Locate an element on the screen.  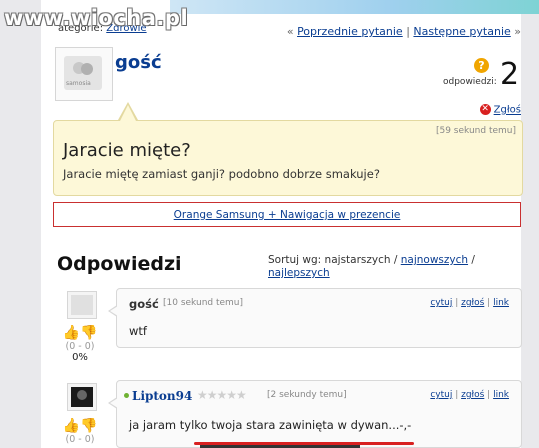
report-x-icon: ✕ is located at coordinates (485, 109).